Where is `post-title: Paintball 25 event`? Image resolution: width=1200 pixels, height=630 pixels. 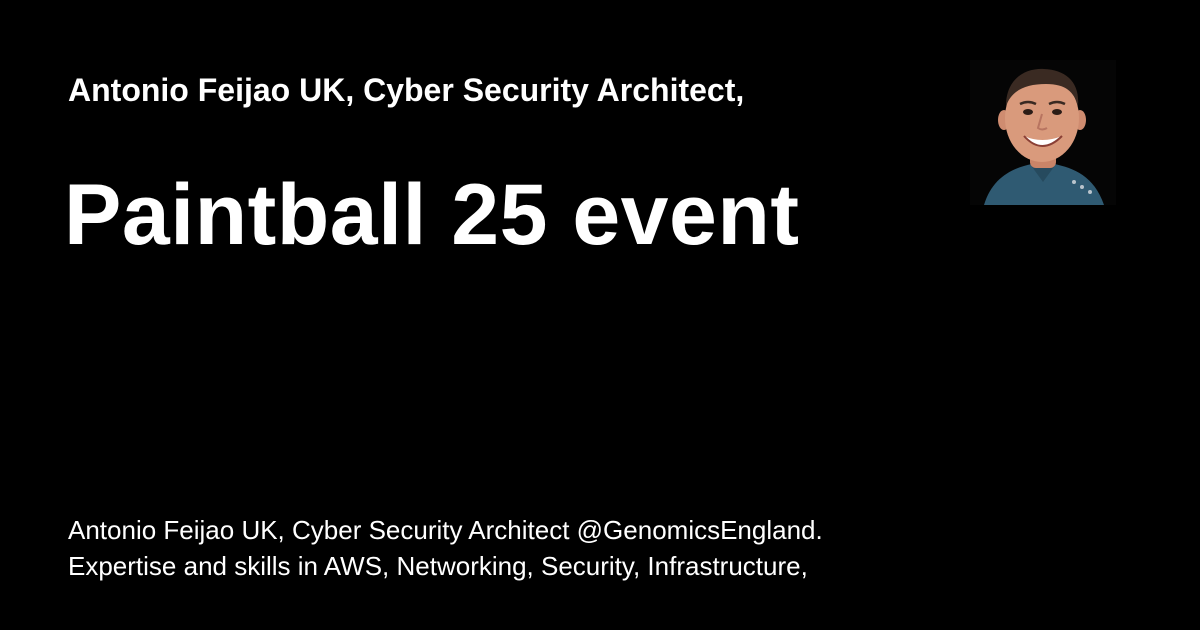
post-title: Paintball 25 event is located at coordinates (432, 215).